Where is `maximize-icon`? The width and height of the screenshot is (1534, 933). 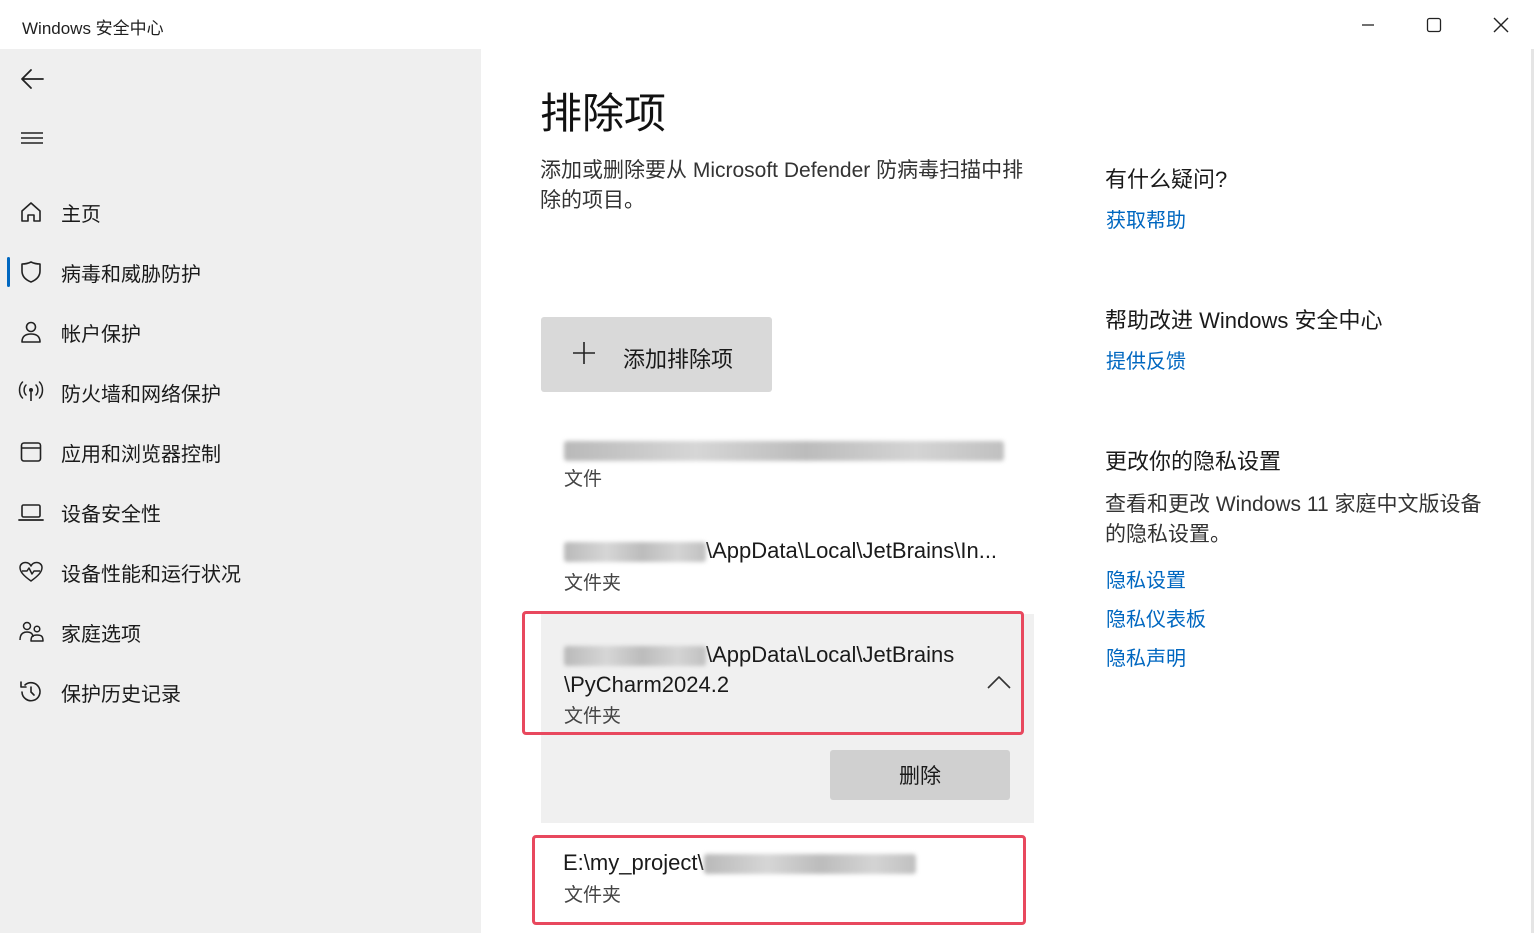
maximize-icon is located at coordinates (1434, 24).